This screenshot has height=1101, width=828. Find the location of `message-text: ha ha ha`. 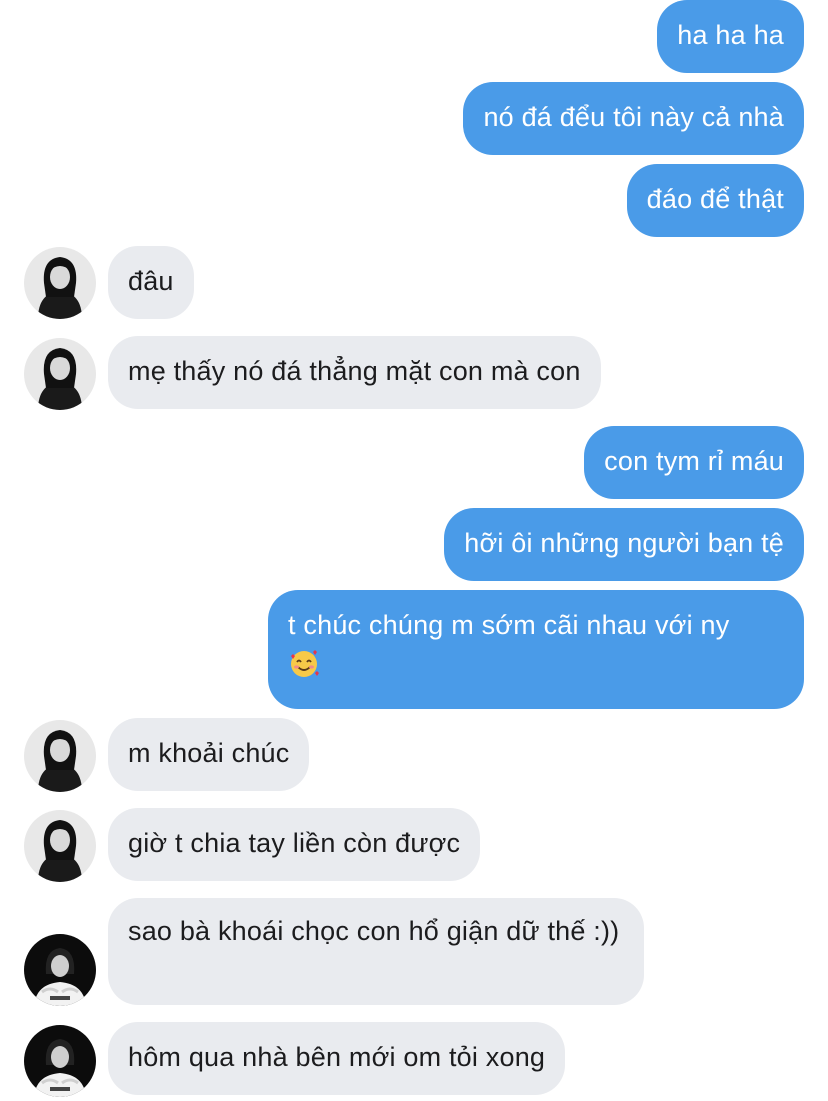

message-text: ha ha ha is located at coordinates (730, 35).